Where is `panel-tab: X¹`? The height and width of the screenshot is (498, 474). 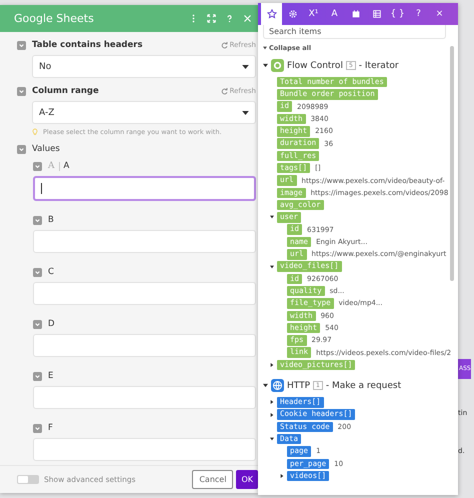
panel-tab: X¹ is located at coordinates (313, 14).